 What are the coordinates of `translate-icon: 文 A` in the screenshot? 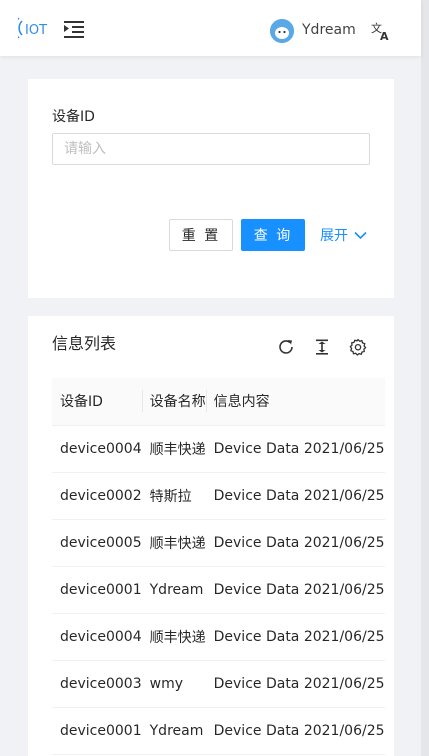 It's located at (381, 31).